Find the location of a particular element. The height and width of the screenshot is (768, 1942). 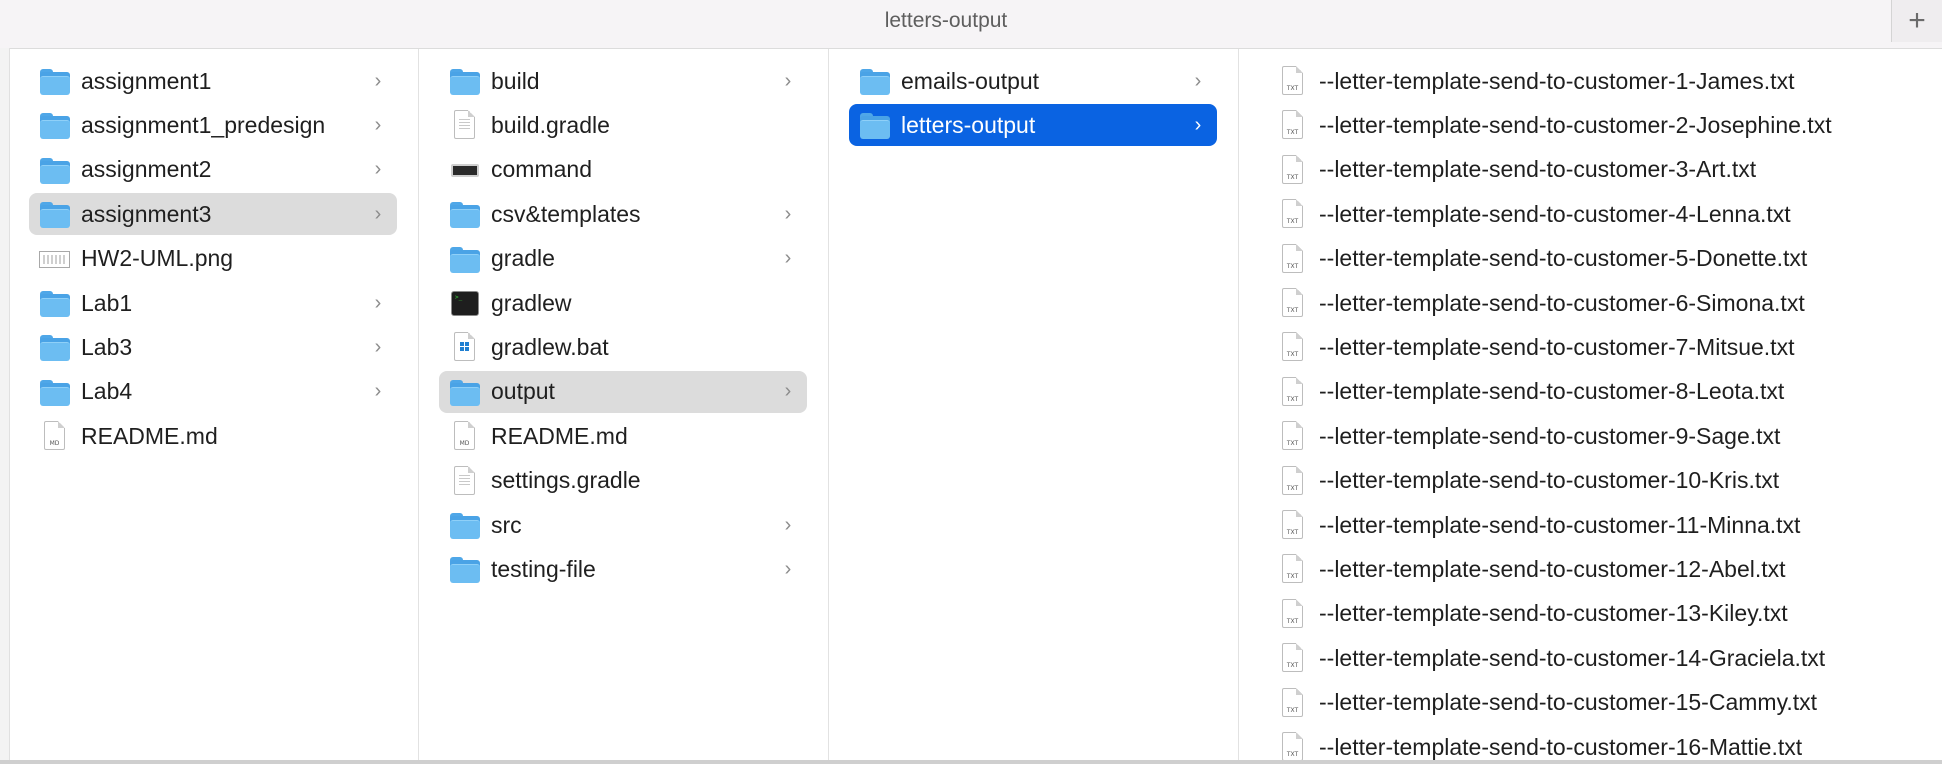

item-name: assignment1_predesign is located at coordinates (203, 124).